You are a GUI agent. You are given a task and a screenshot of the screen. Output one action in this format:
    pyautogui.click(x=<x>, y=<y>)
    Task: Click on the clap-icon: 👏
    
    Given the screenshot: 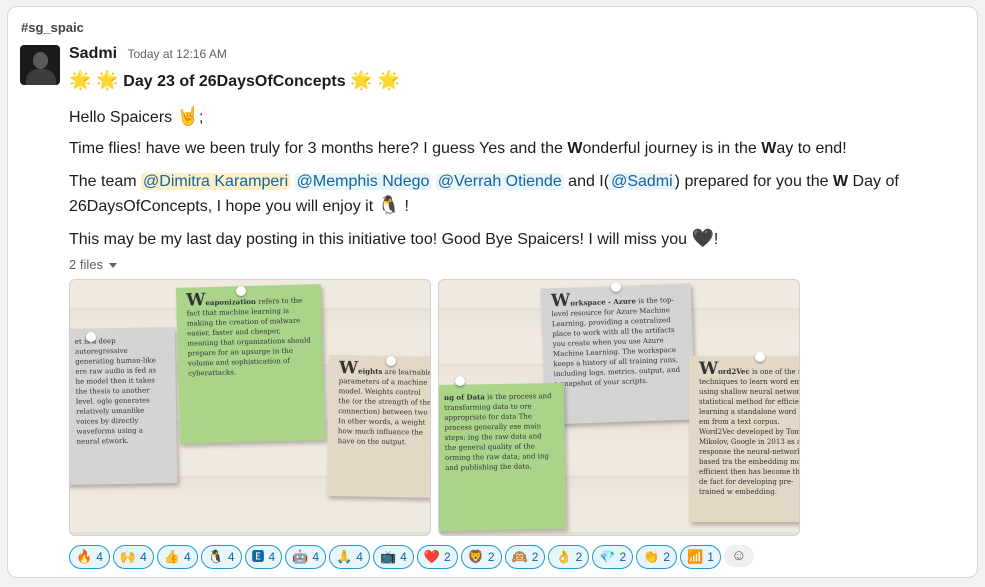 What is the action you would take?
    pyautogui.click(x=651, y=556)
    